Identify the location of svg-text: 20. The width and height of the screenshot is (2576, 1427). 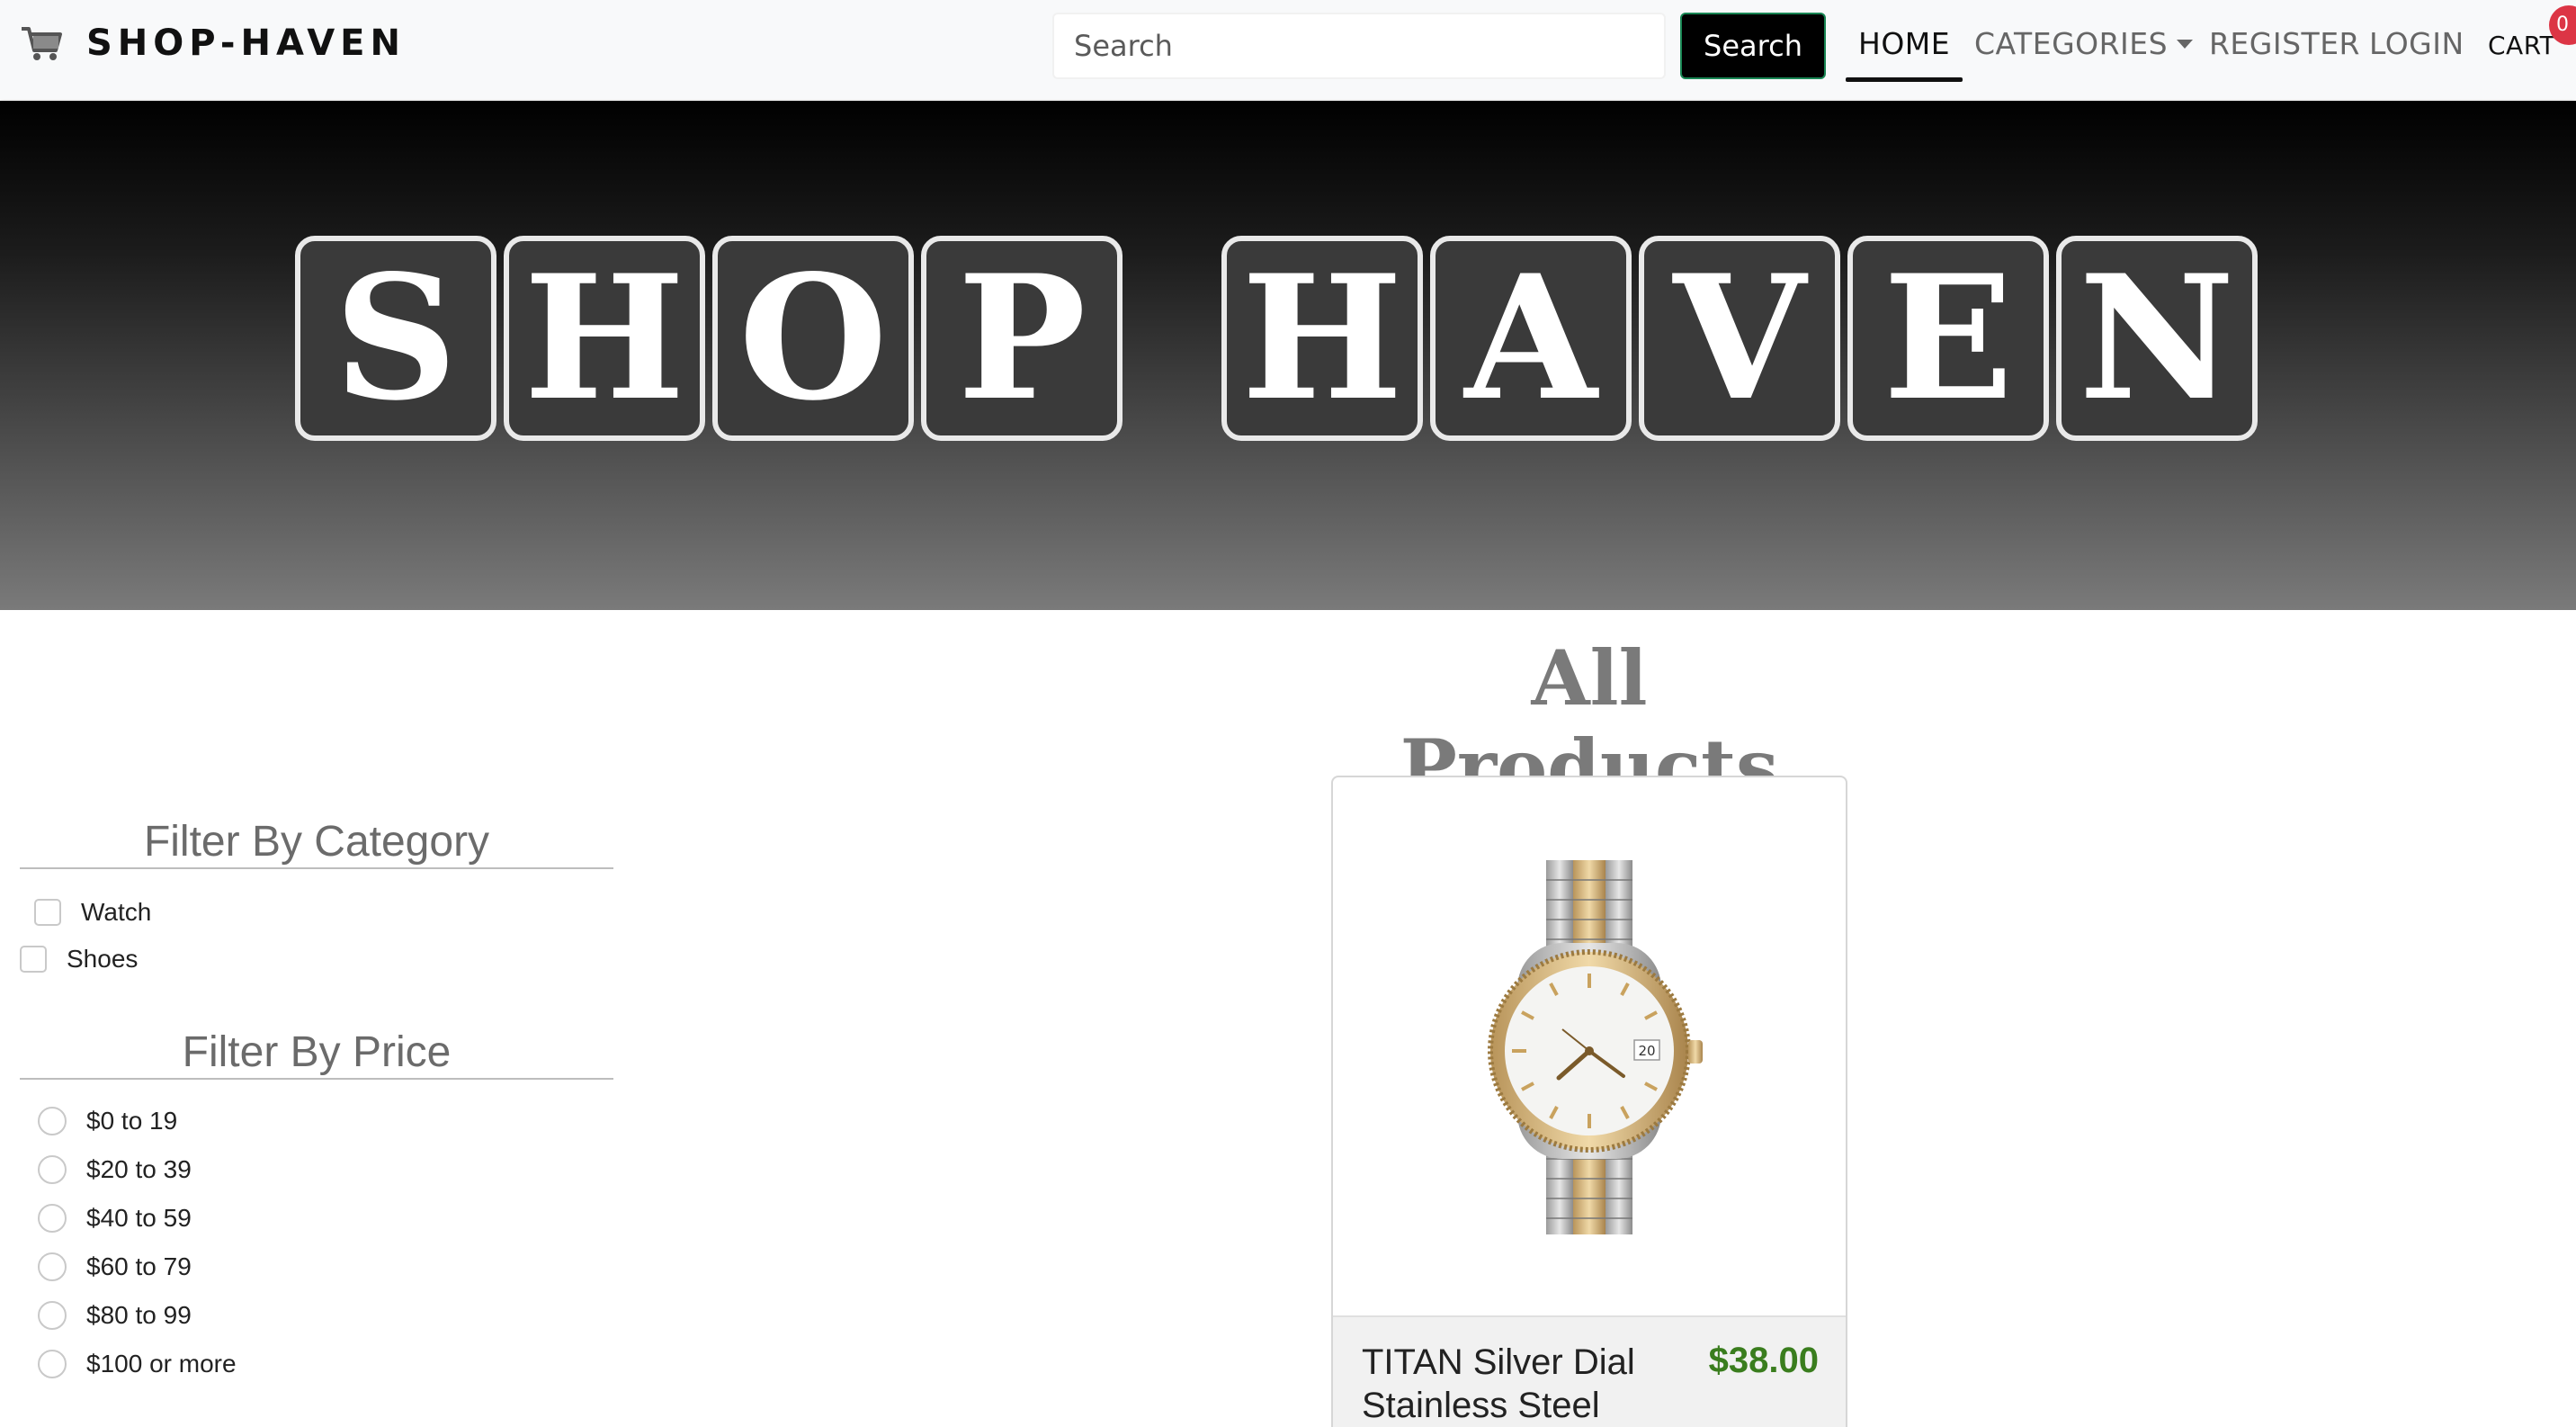
(1646, 1051).